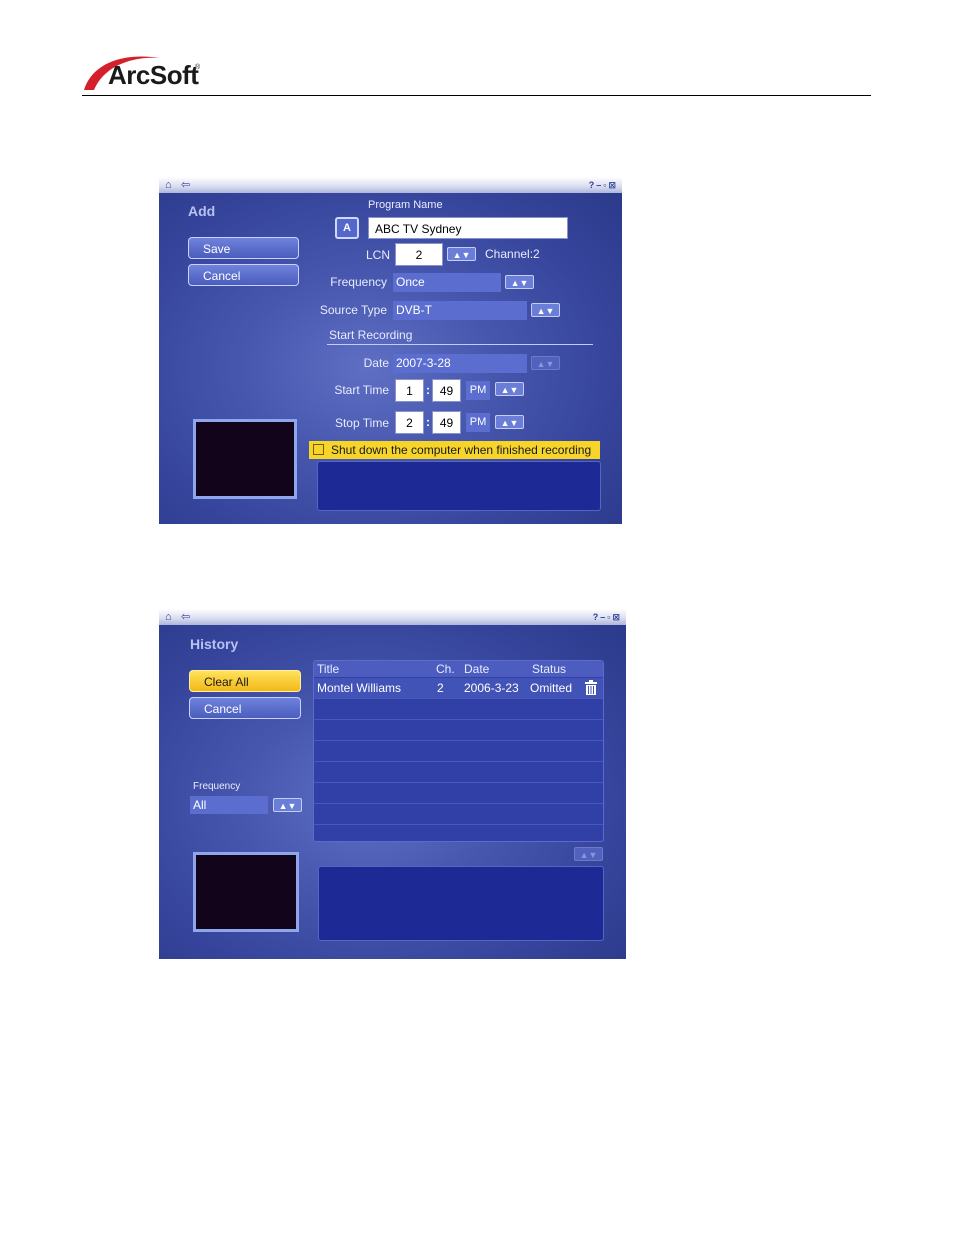 This screenshot has width=954, height=1235. I want to click on stop-ampm: PM, so click(478, 422).